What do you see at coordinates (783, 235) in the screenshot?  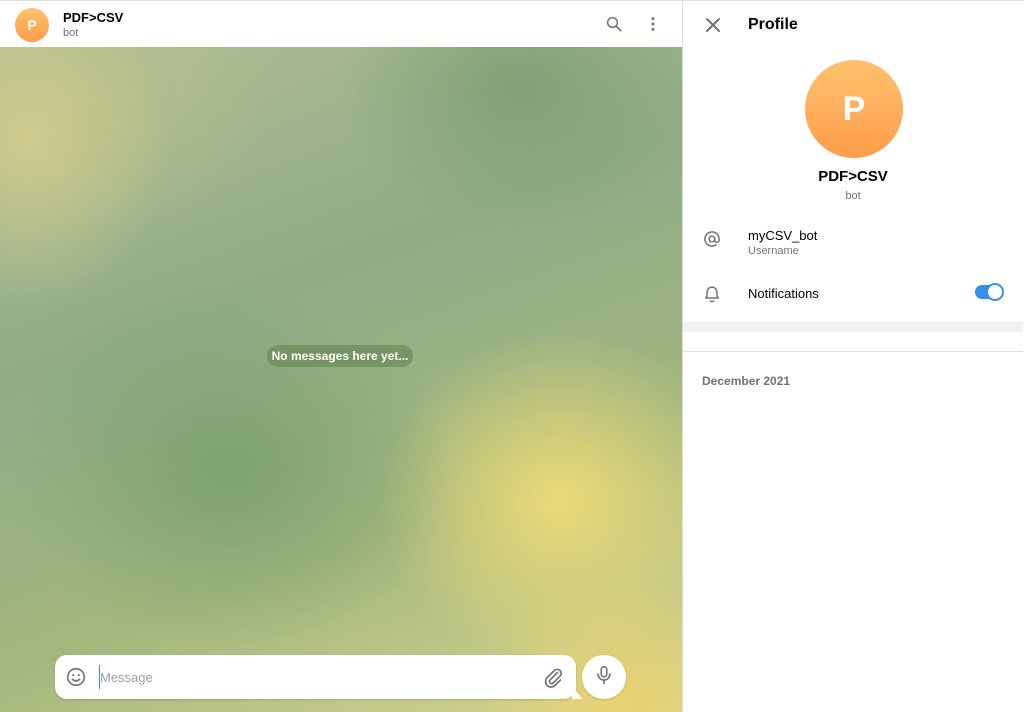 I see `username-value: myCSV_bot` at bounding box center [783, 235].